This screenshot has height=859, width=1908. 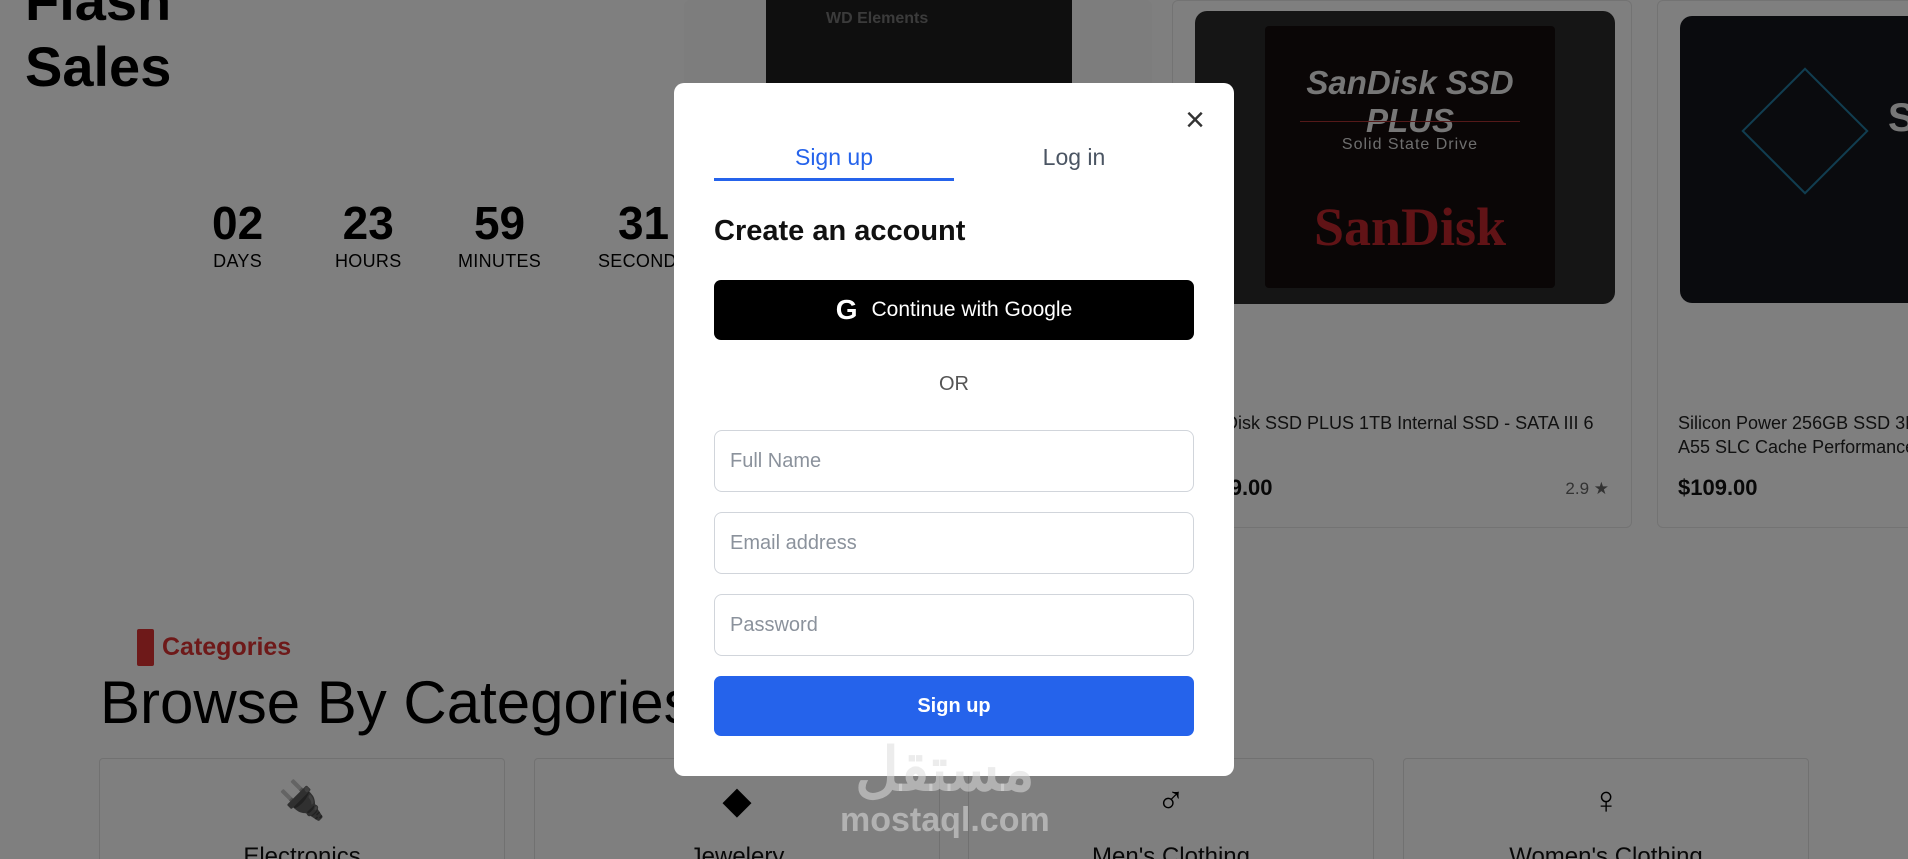 What do you see at coordinates (834, 158) in the screenshot?
I see `tab-sign-up: Sign up` at bounding box center [834, 158].